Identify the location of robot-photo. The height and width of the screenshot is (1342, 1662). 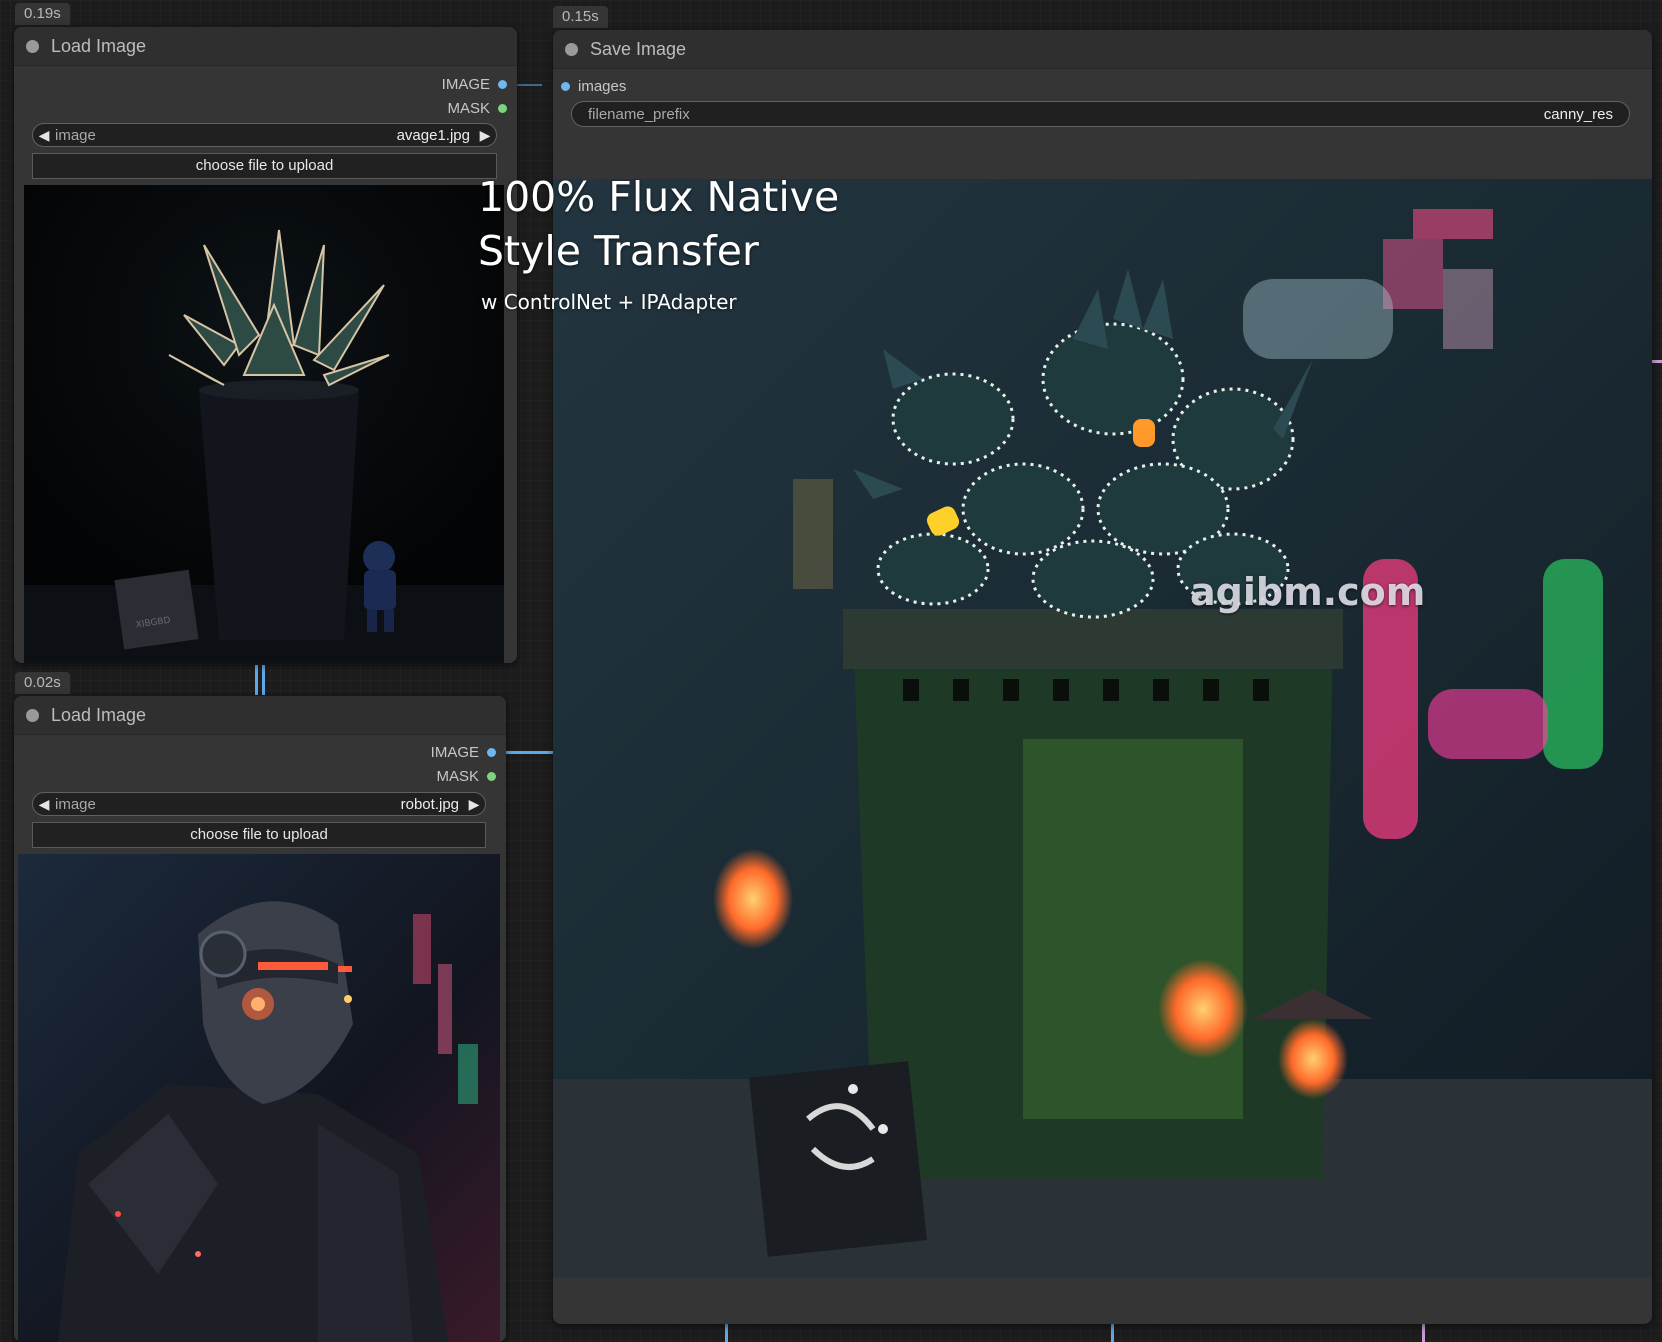
(259, 1098).